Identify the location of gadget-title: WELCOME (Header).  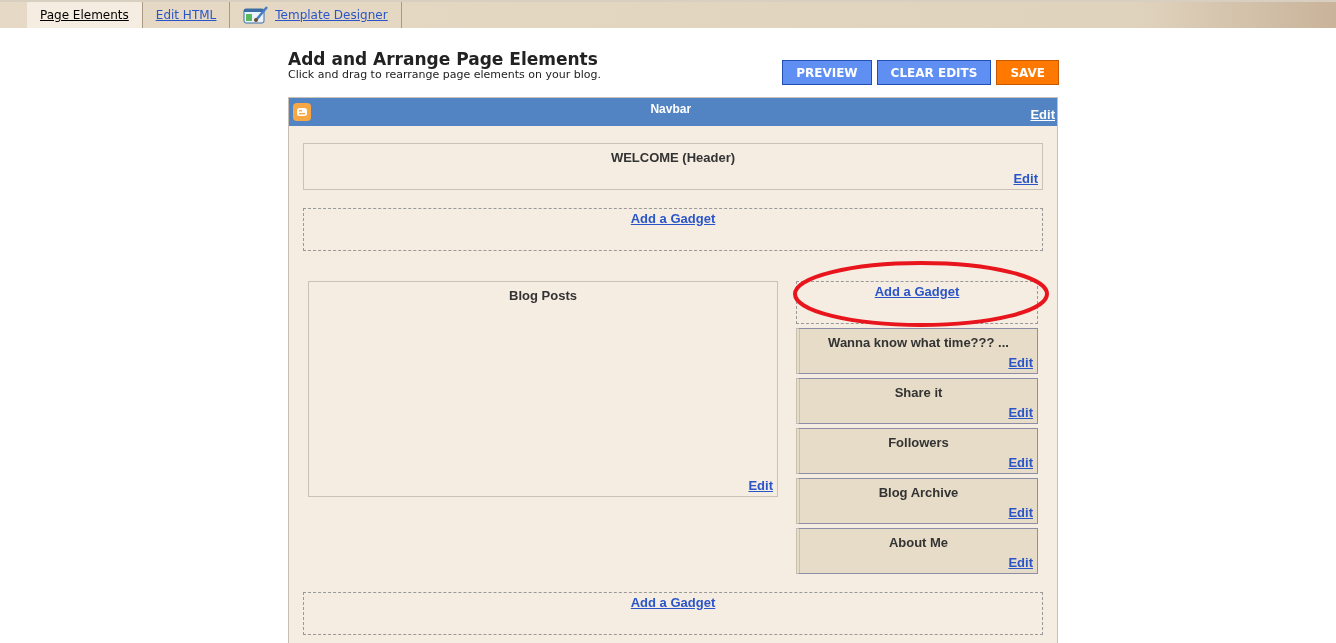
(673, 157).